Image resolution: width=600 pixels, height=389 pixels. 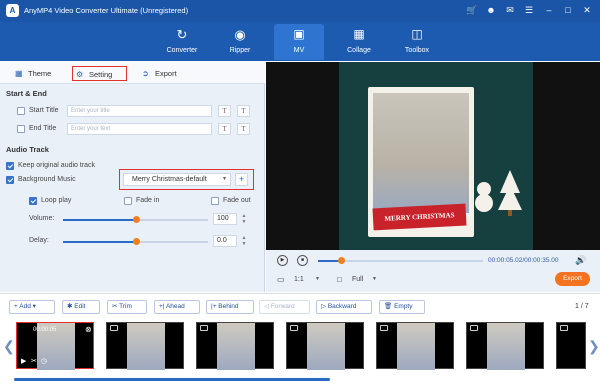 I want to click on tab-setting-label: Setting, so click(x=101, y=74).